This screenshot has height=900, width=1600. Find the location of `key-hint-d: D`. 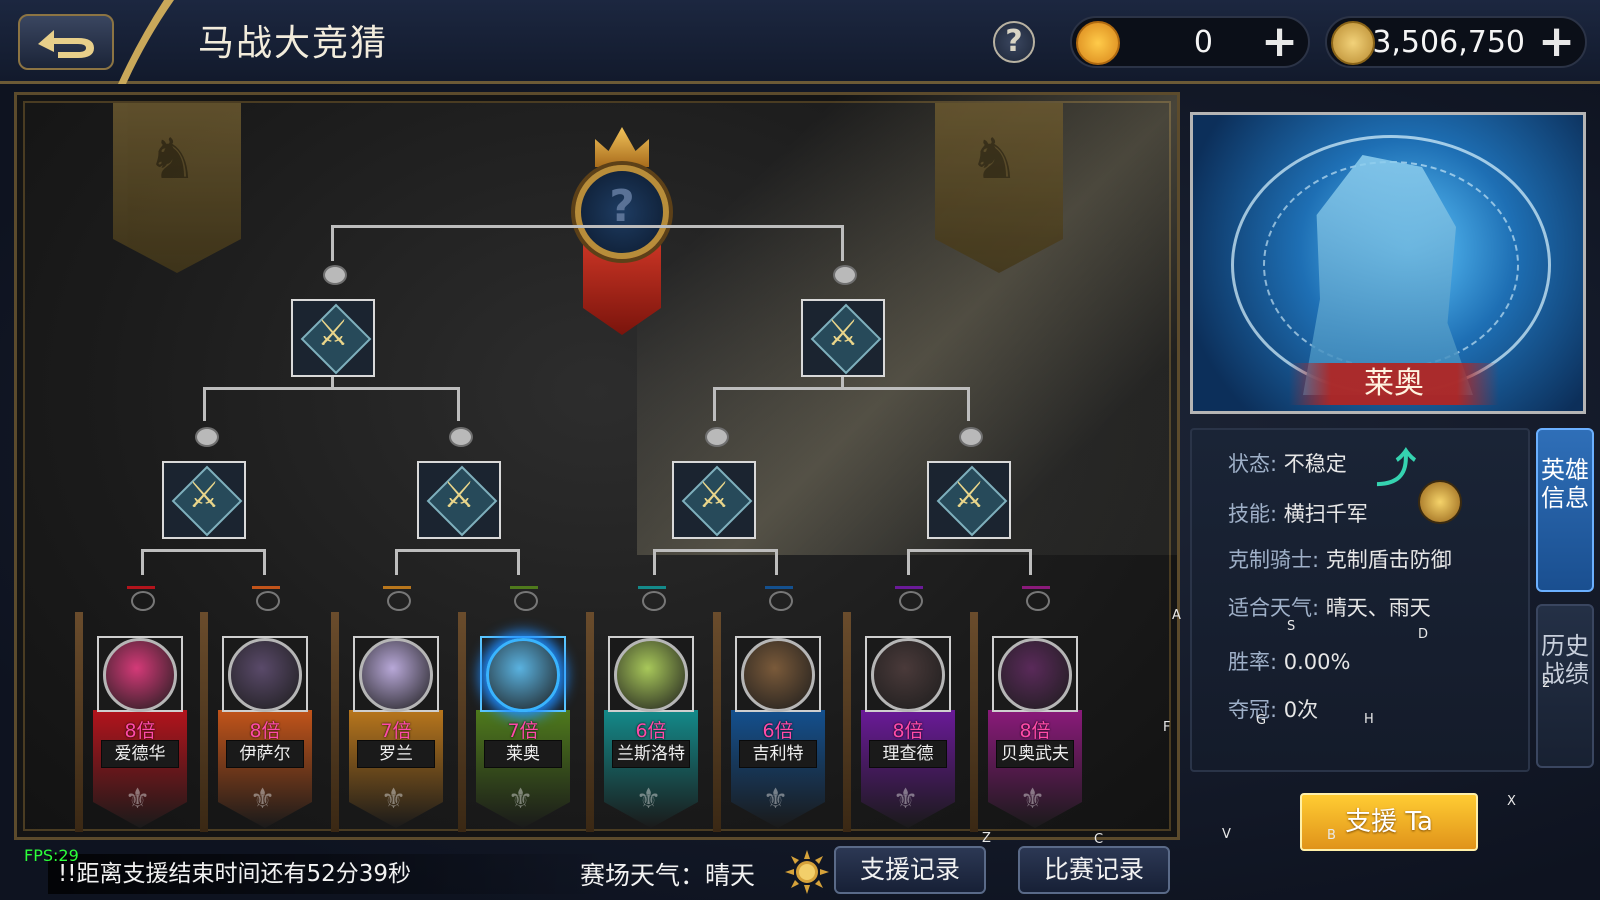

key-hint-d: D is located at coordinates (1423, 634).